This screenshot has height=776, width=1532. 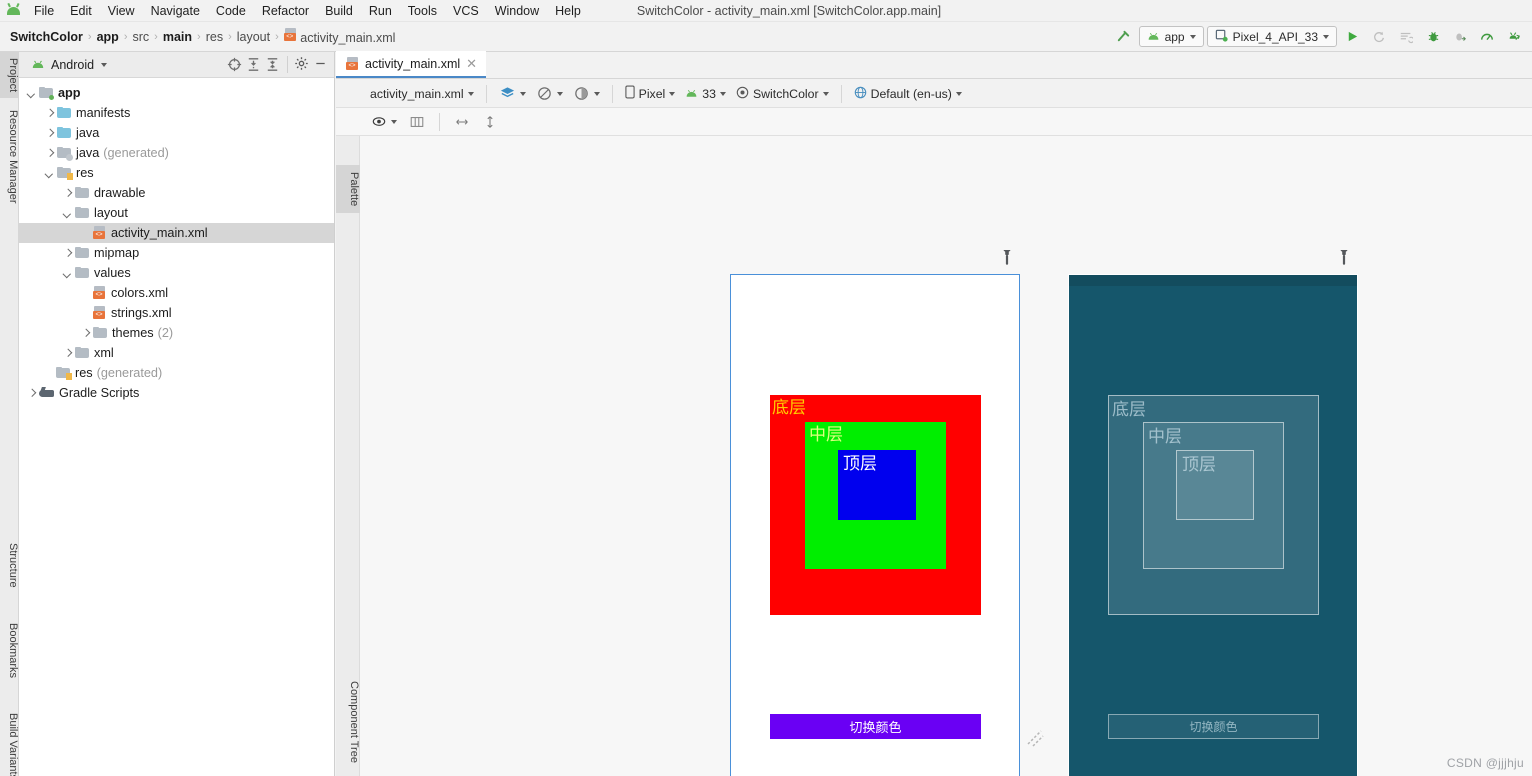 What do you see at coordinates (1271, 36) in the screenshot?
I see `device-selector: Pixel_4_API_33` at bounding box center [1271, 36].